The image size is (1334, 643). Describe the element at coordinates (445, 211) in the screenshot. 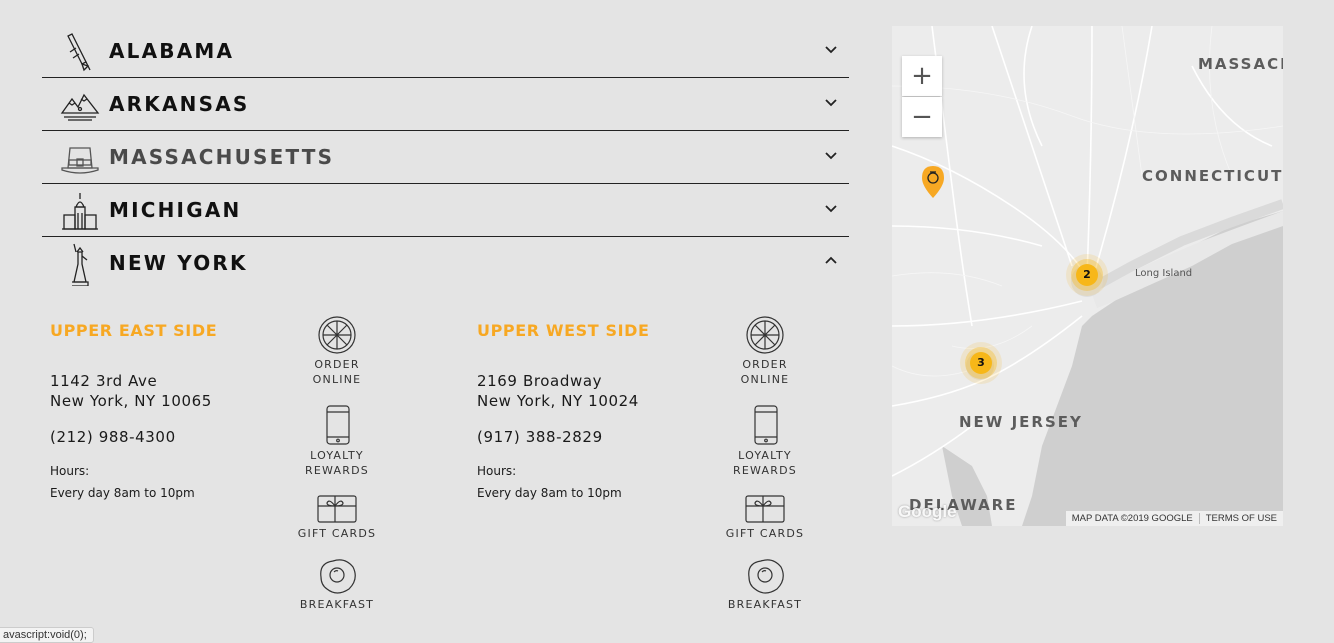

I see `accordion-item-michigan: MICHIGAN` at that location.